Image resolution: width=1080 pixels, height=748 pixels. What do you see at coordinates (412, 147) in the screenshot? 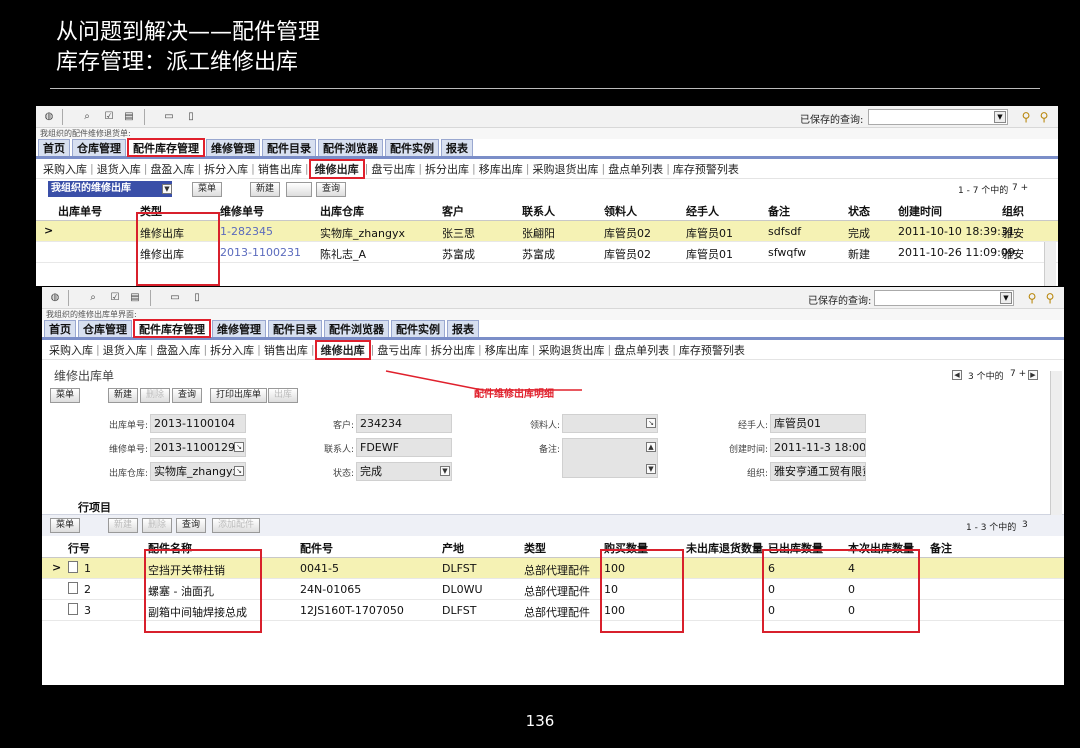
I see `tab-parts-instance: 配件实例` at bounding box center [412, 147].